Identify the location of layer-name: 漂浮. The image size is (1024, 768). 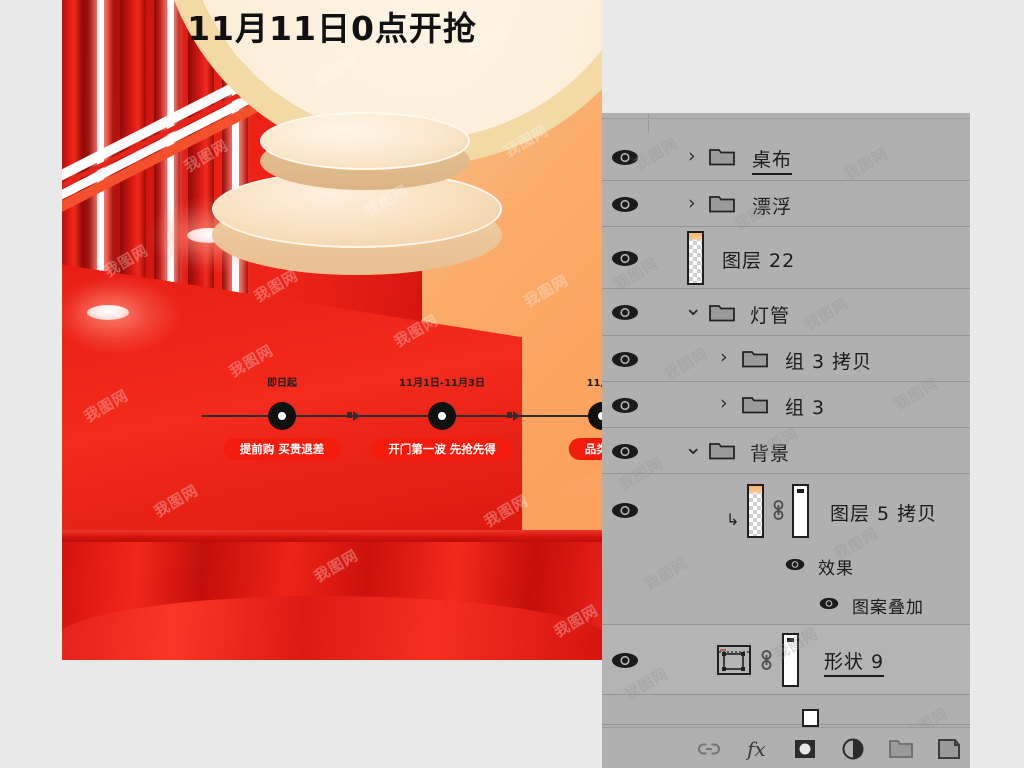
(772, 205).